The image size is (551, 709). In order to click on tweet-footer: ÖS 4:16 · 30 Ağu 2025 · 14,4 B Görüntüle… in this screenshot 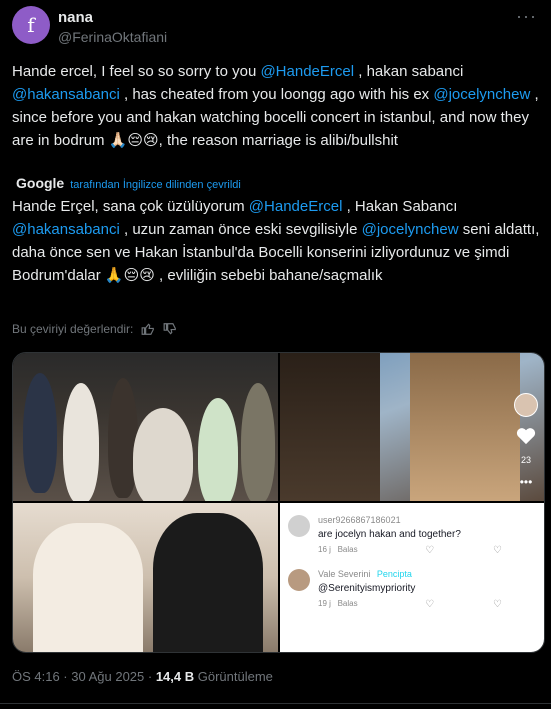, I will do `click(142, 676)`.